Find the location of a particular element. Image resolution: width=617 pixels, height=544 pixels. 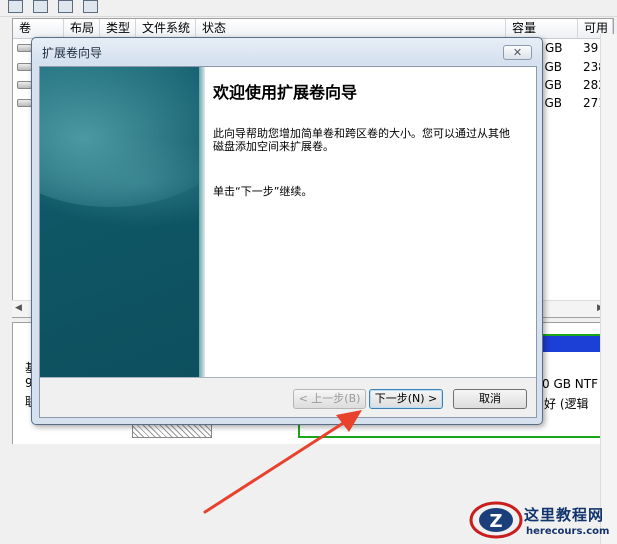

wizard-heading: 欢迎使用扩展卷向导 is located at coordinates (285, 92).